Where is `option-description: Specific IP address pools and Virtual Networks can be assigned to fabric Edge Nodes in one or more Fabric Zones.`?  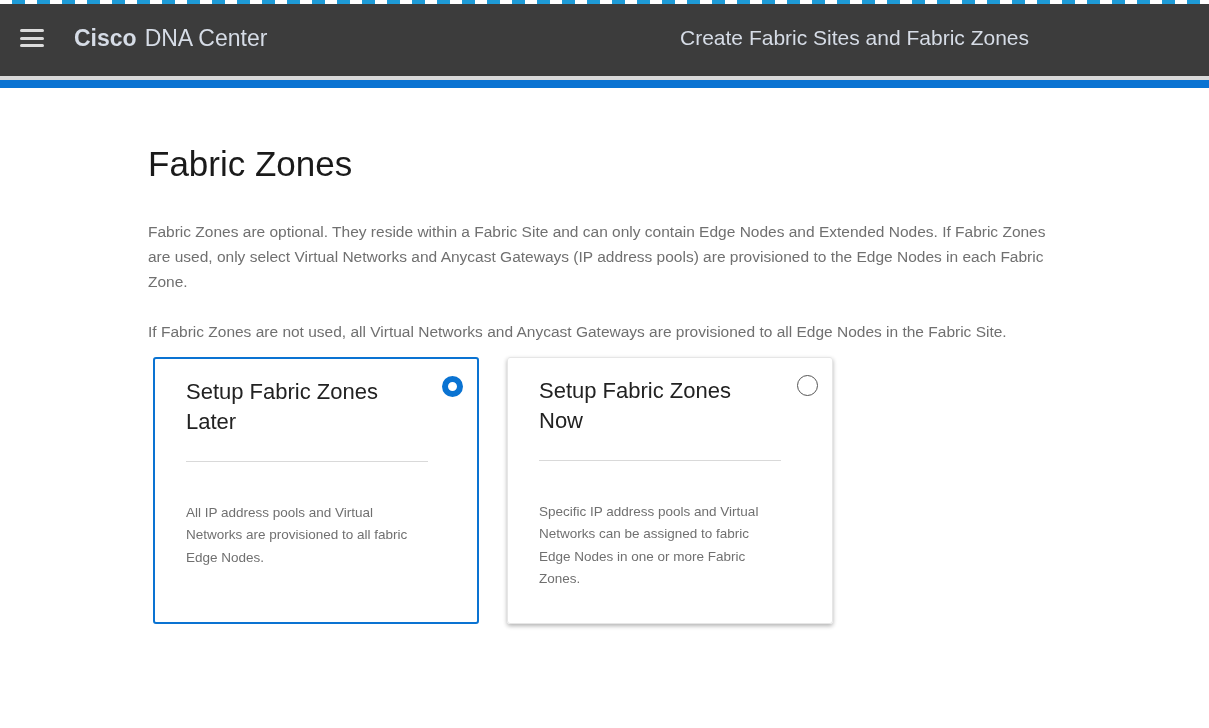 option-description: Specific IP address pools and Virtual Networks can be assigned to fabric Edge Nodes in one or more Fabric Zones. is located at coordinates (649, 545).